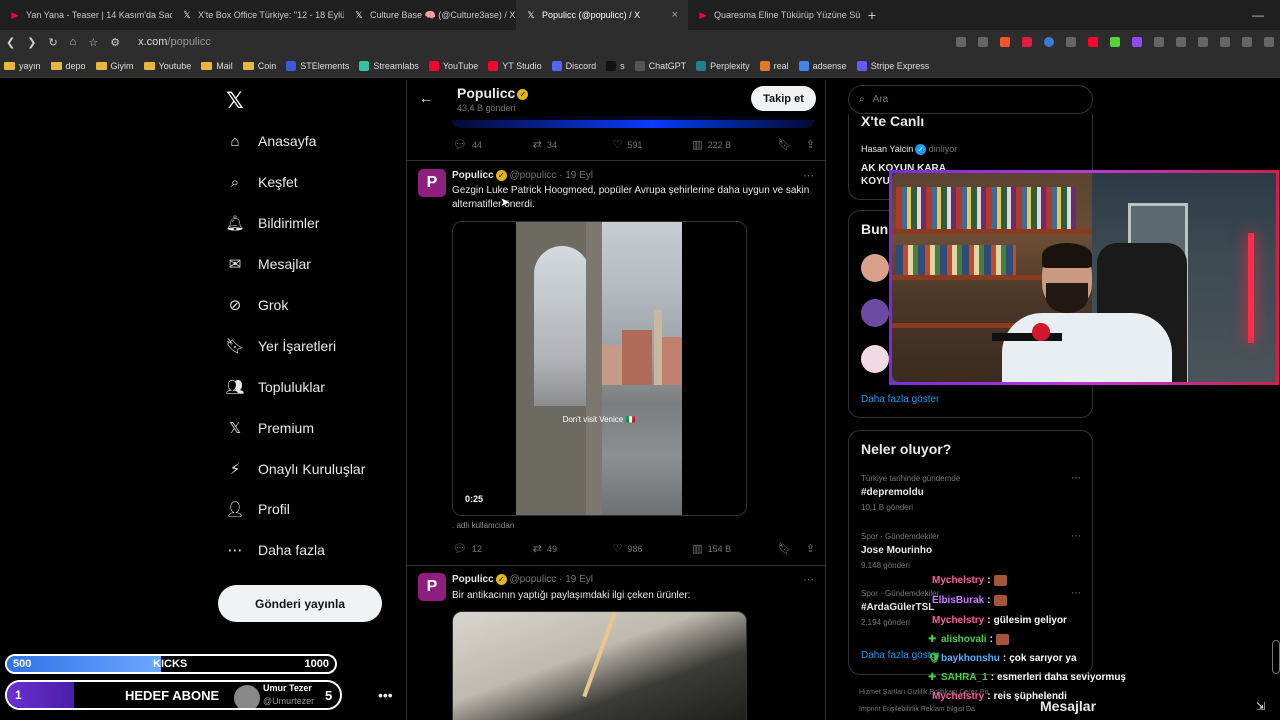 The width and height of the screenshot is (1280, 720). Describe the element at coordinates (1137, 42) in the screenshot. I see `extension-purple-icon` at that location.